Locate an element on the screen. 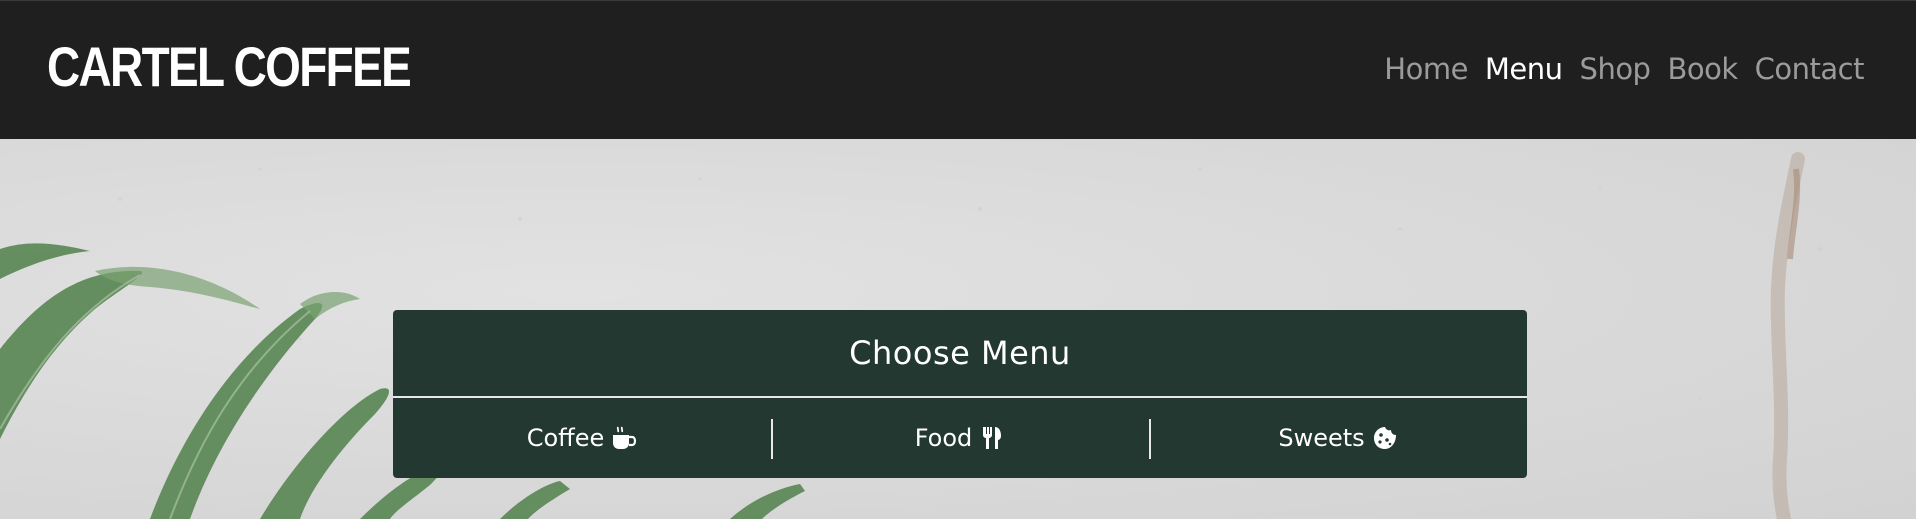  nav-link-home: Home is located at coordinates (1426, 69).